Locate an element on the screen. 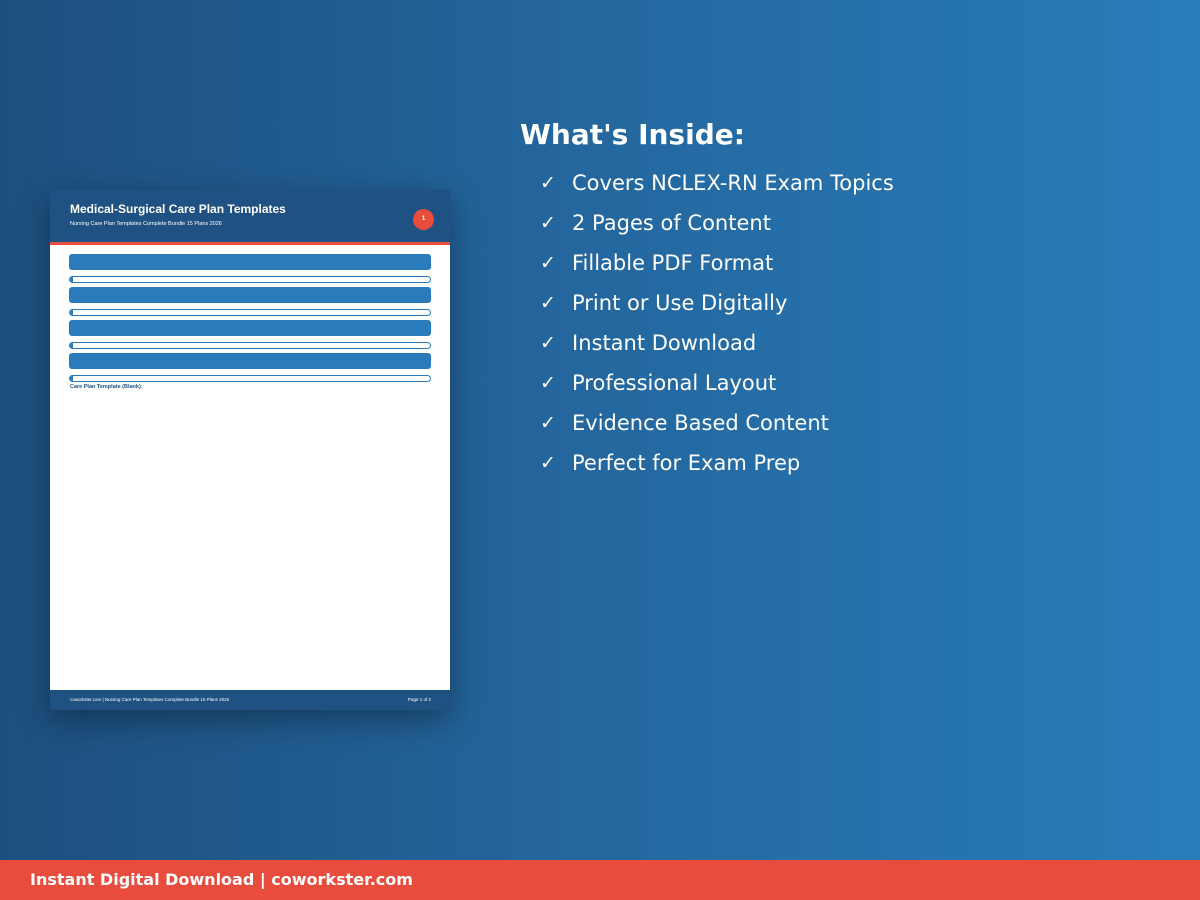  feature-label: Covers NCLEX-RN Exam Topics is located at coordinates (733, 183).